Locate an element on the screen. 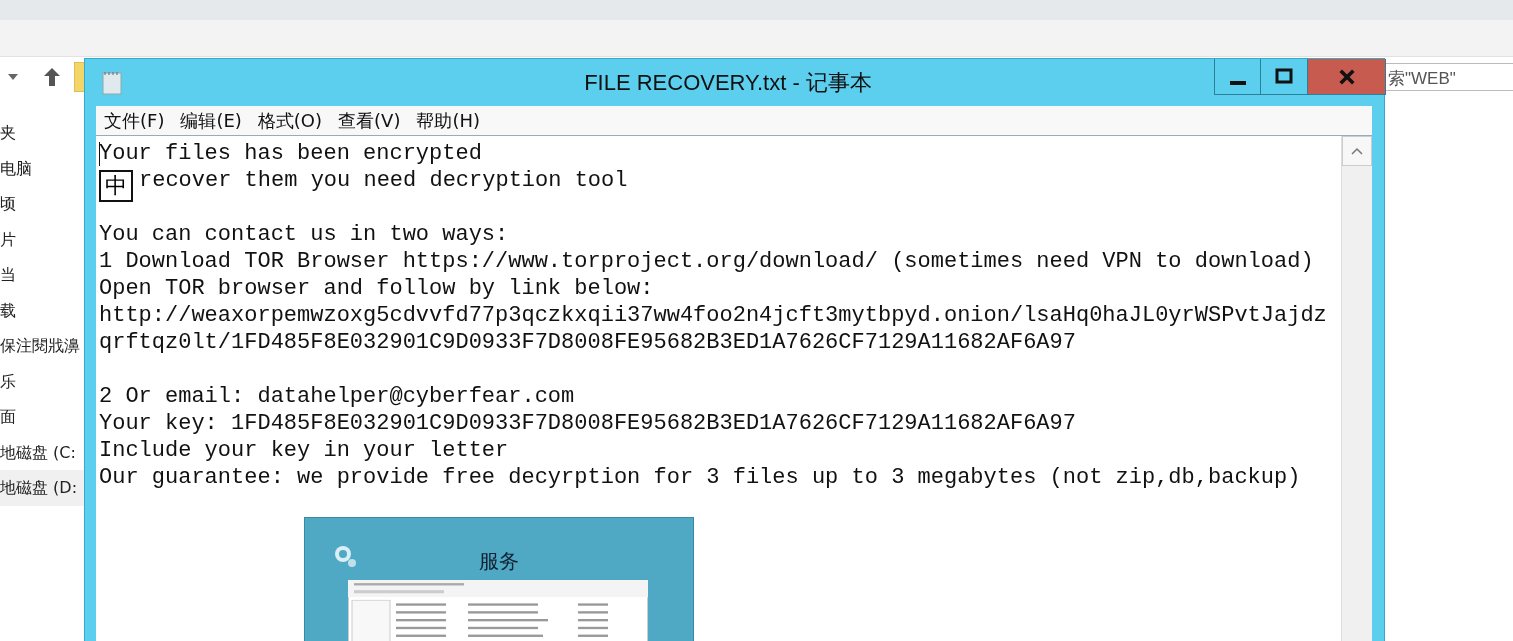  menu-item: 帮助(H) is located at coordinates (448, 120).